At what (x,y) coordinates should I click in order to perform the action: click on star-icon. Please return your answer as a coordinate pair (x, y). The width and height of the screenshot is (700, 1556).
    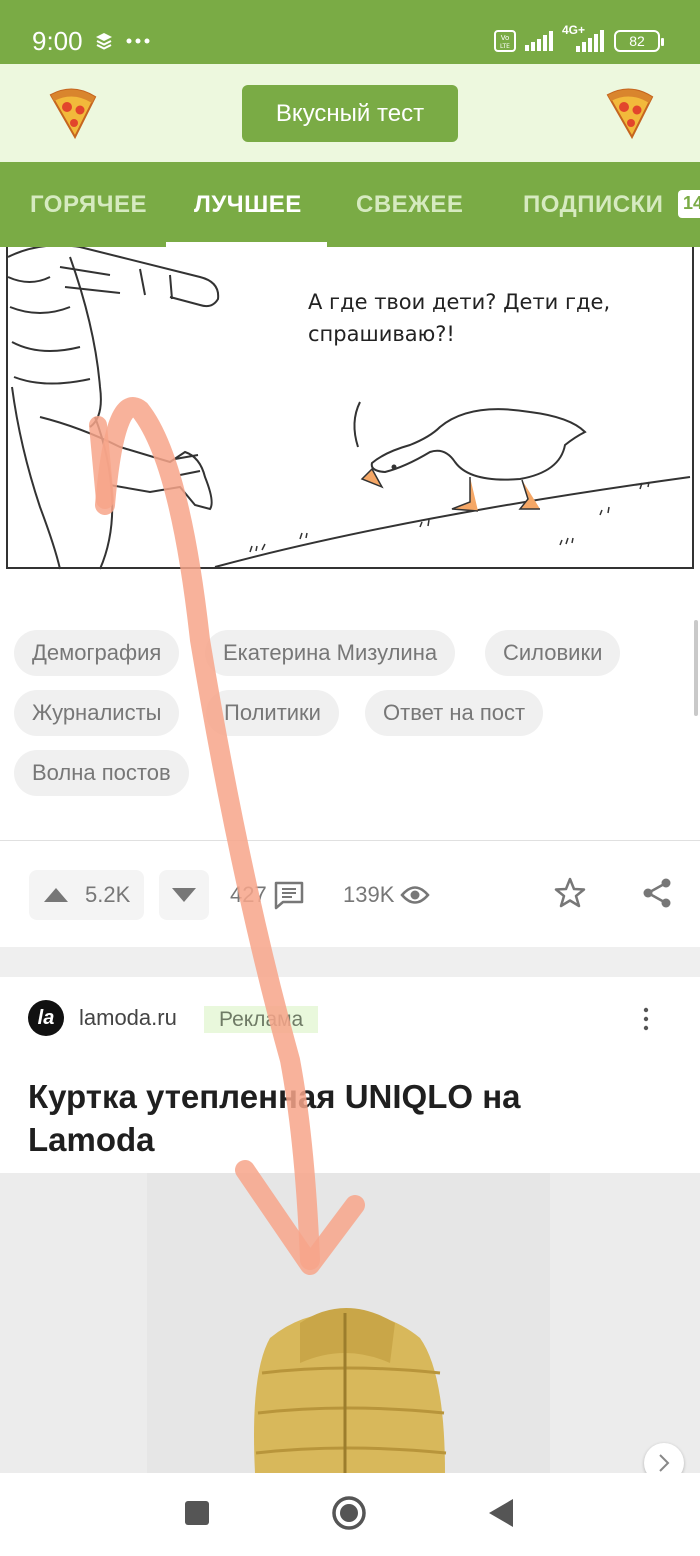
    Looking at the image, I should click on (570, 893).